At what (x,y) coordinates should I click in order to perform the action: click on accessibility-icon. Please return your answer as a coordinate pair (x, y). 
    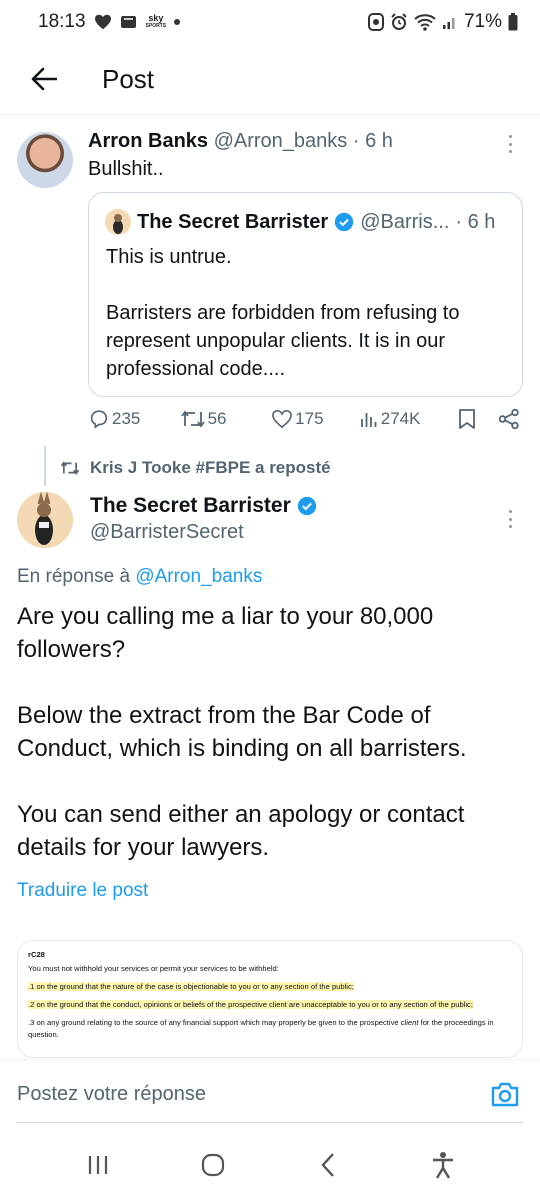
    Looking at the image, I should click on (442, 1165).